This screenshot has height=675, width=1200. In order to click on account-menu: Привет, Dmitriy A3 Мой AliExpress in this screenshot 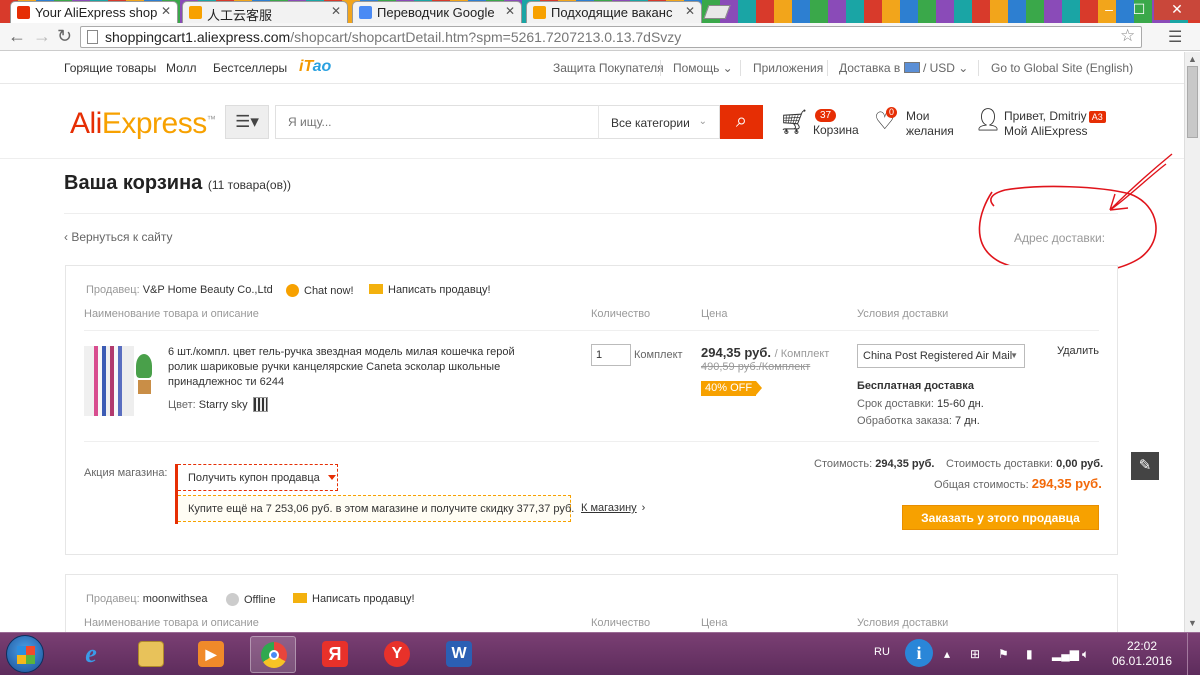, I will do `click(1055, 124)`.